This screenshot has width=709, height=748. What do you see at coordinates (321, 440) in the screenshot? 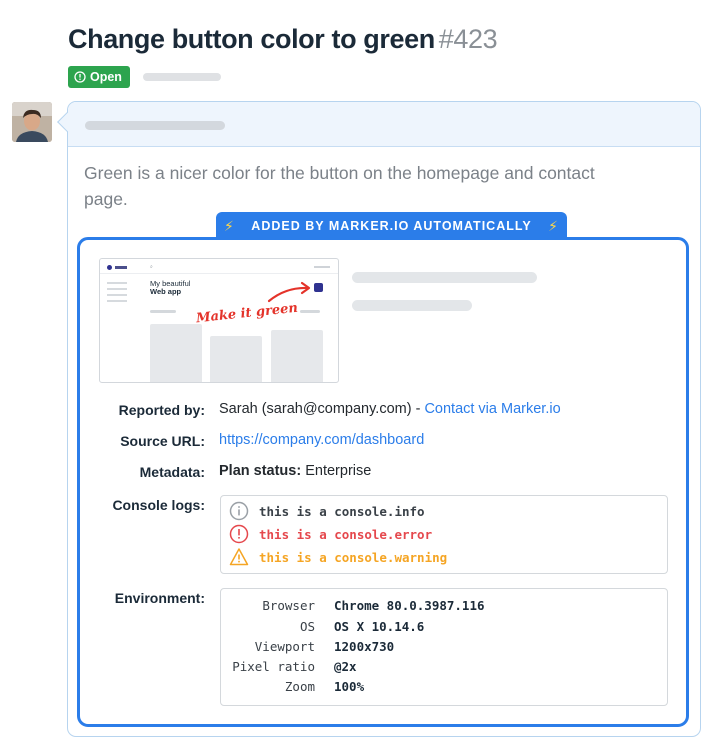
I see `source-url-link: https://company.com/dashboard` at bounding box center [321, 440].